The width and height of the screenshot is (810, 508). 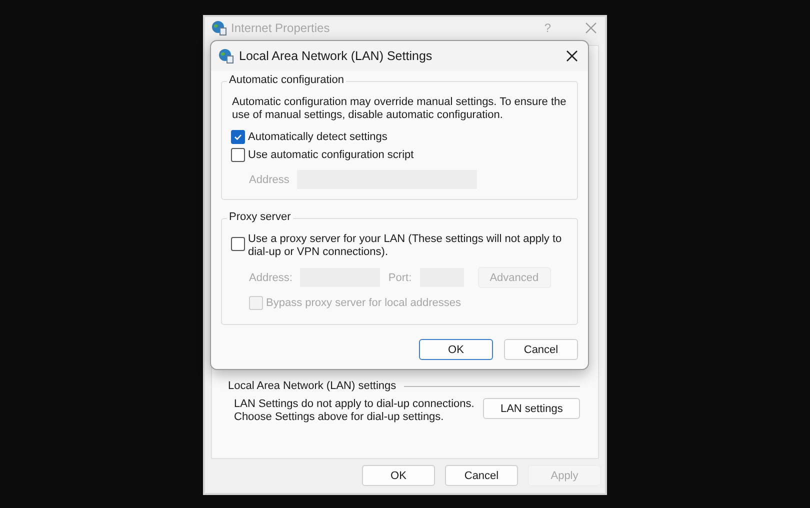 What do you see at coordinates (269, 180) in the screenshot?
I see `field-label: Address` at bounding box center [269, 180].